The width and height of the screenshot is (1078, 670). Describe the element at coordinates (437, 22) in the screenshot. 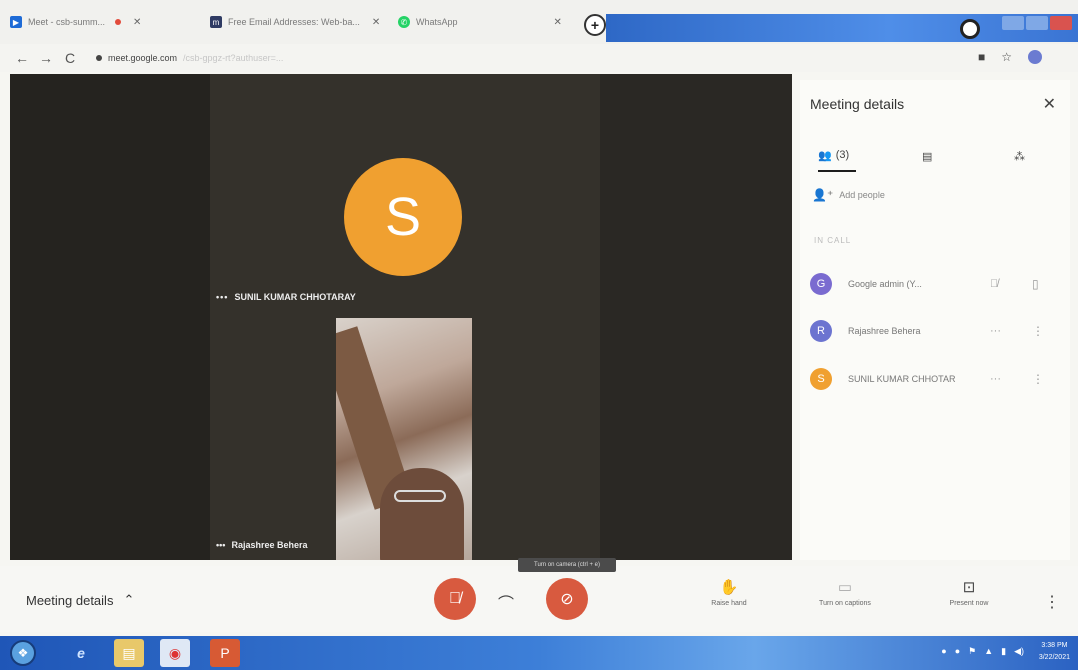

I see `tab-label: WhatsApp` at that location.